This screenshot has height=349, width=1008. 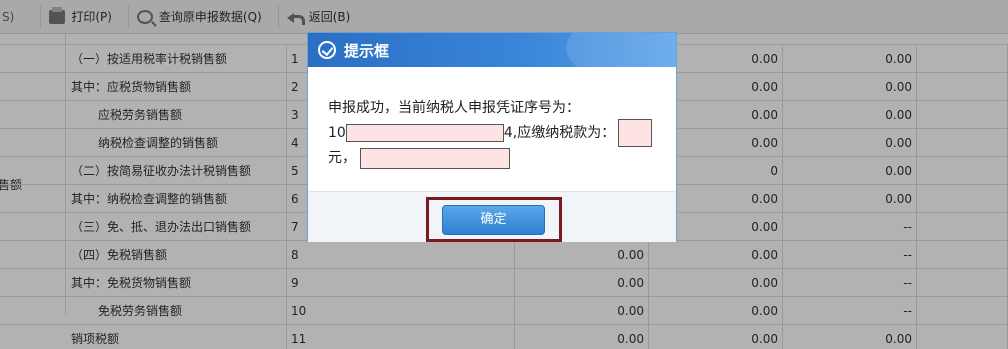 What do you see at coordinates (564, 133) in the screenshot?
I see `tax-label: ,应缴纳税款为：` at bounding box center [564, 133].